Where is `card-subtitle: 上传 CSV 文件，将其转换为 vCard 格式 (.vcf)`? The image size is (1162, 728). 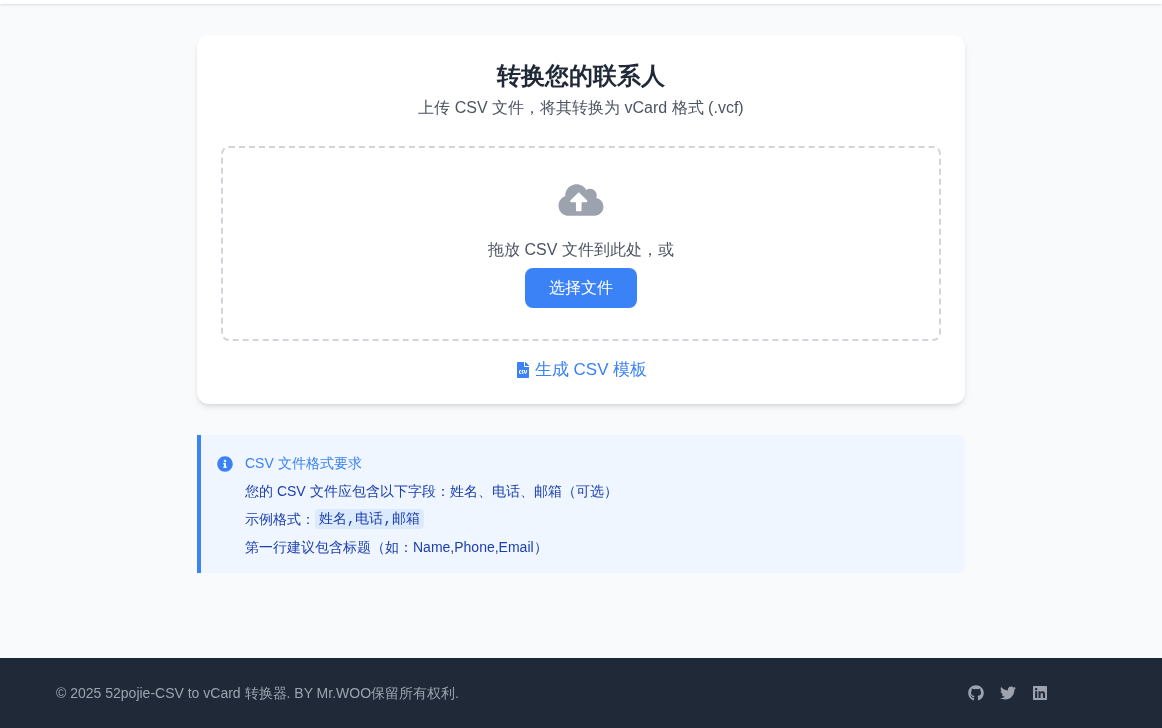 card-subtitle: 上传 CSV 文件，将其转换为 vCard 格式 (.vcf) is located at coordinates (581, 108).